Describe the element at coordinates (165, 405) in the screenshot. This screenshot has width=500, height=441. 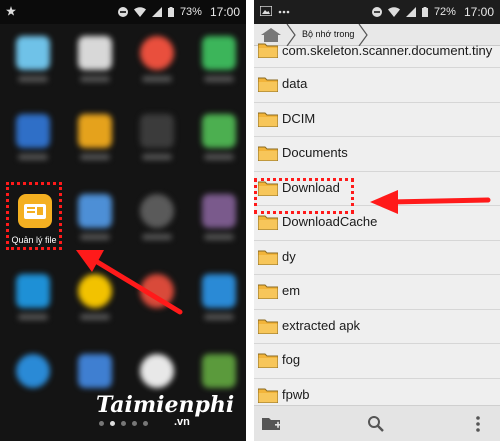
I see `watermark-brand: Taimienphi` at that location.